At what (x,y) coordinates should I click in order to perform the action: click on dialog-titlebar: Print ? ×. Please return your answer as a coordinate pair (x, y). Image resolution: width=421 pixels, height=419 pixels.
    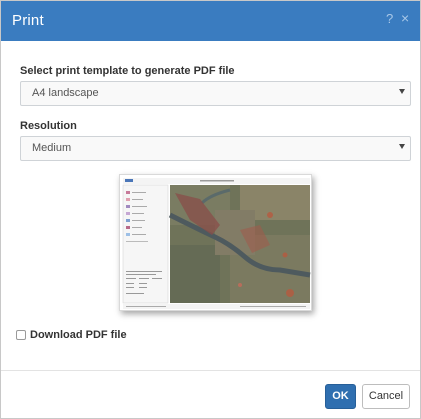
    Looking at the image, I should click on (210, 21).